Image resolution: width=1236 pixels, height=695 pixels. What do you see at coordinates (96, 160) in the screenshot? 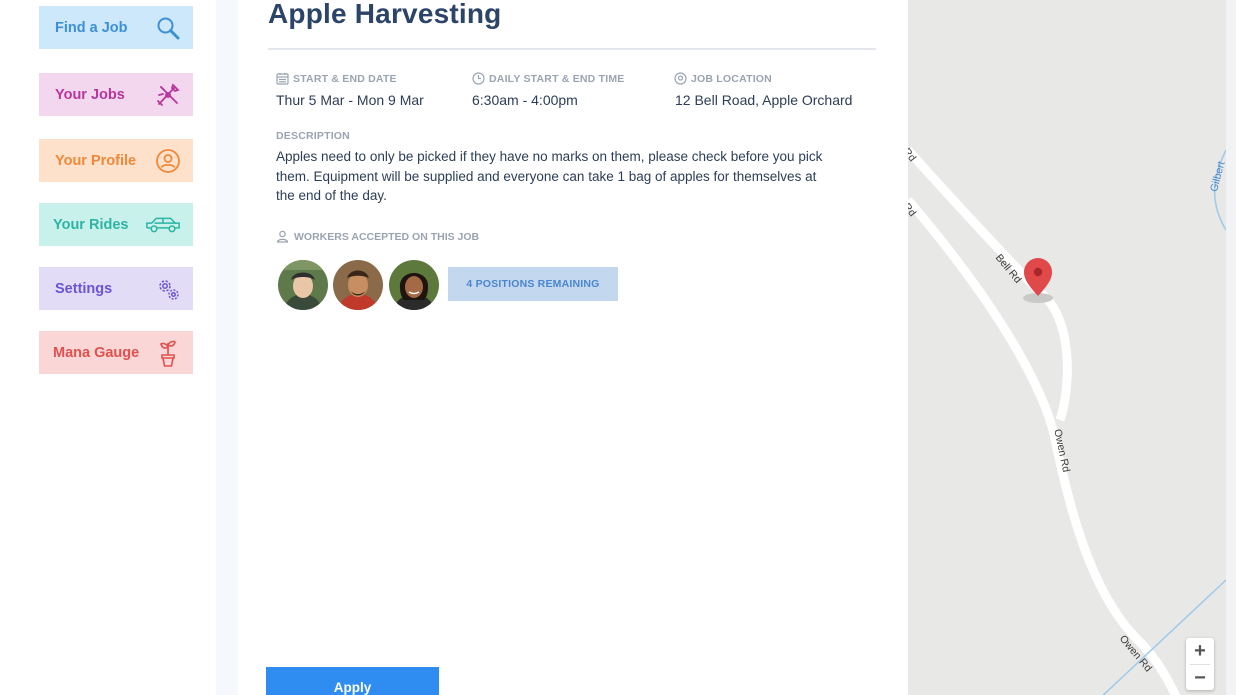
I see `sidebar-item-label: Your Profile` at bounding box center [96, 160].